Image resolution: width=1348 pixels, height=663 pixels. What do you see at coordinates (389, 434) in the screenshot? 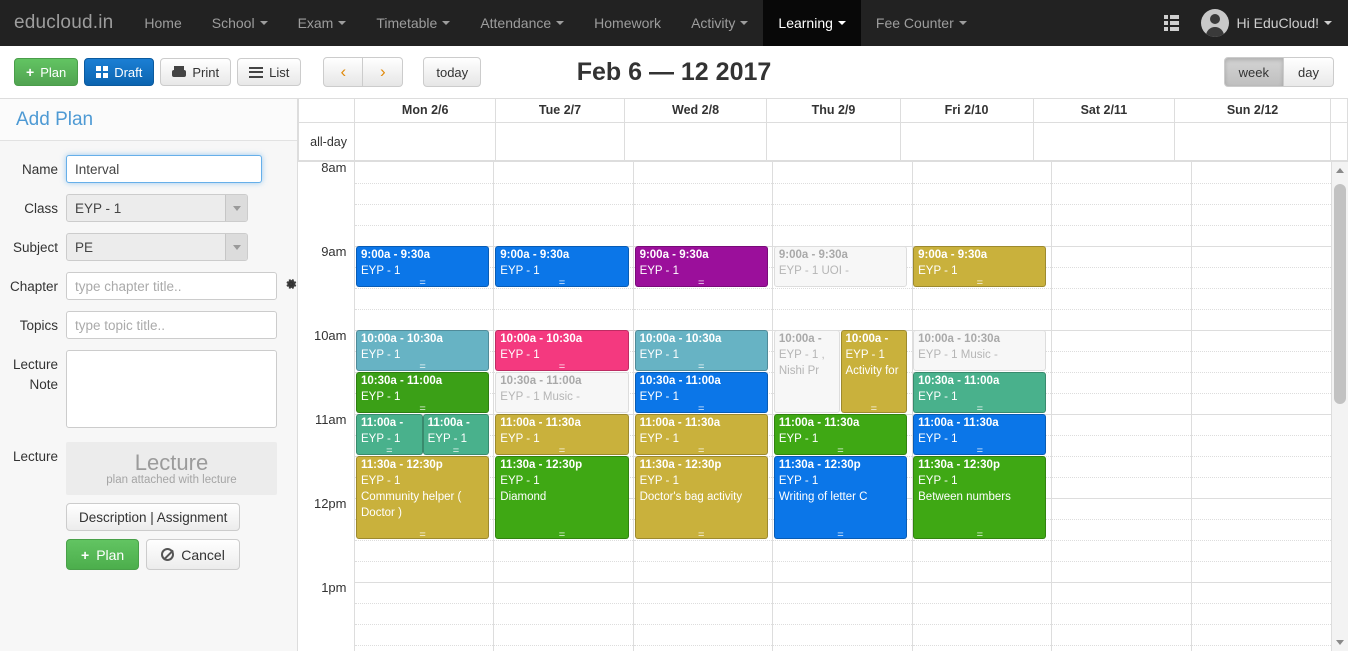
I see `calendar-event: 11:00a - EYP - 1 =` at bounding box center [389, 434].